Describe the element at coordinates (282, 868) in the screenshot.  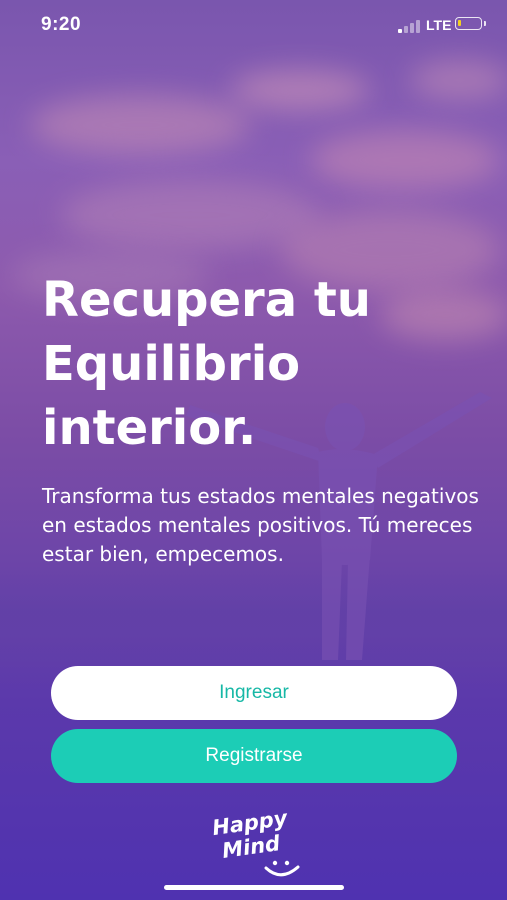
I see `smile-icon` at that location.